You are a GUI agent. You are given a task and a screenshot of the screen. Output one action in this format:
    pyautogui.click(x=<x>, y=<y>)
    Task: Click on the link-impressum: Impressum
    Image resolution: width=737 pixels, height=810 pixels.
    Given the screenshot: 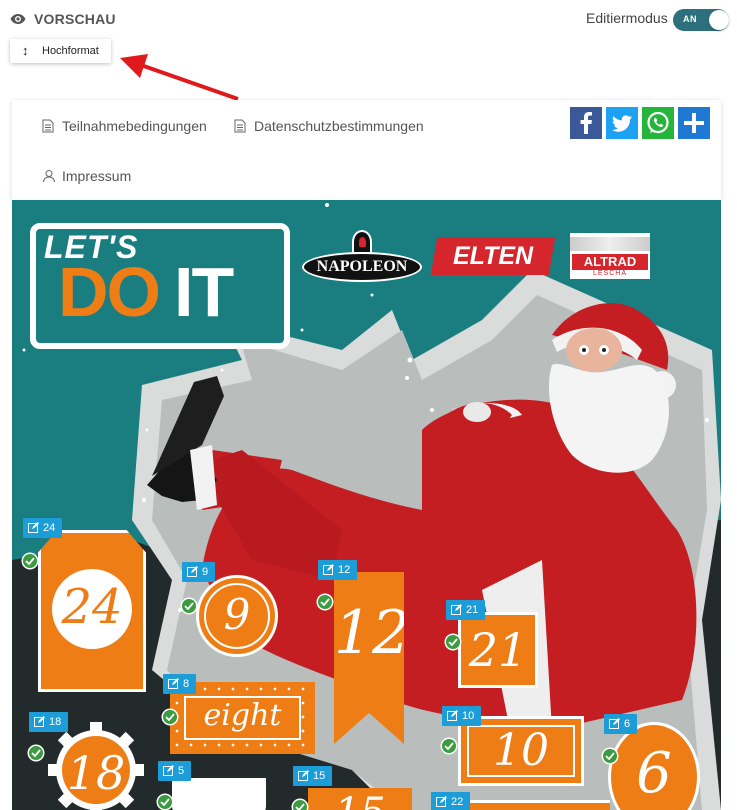 What is the action you would take?
    pyautogui.click(x=86, y=176)
    